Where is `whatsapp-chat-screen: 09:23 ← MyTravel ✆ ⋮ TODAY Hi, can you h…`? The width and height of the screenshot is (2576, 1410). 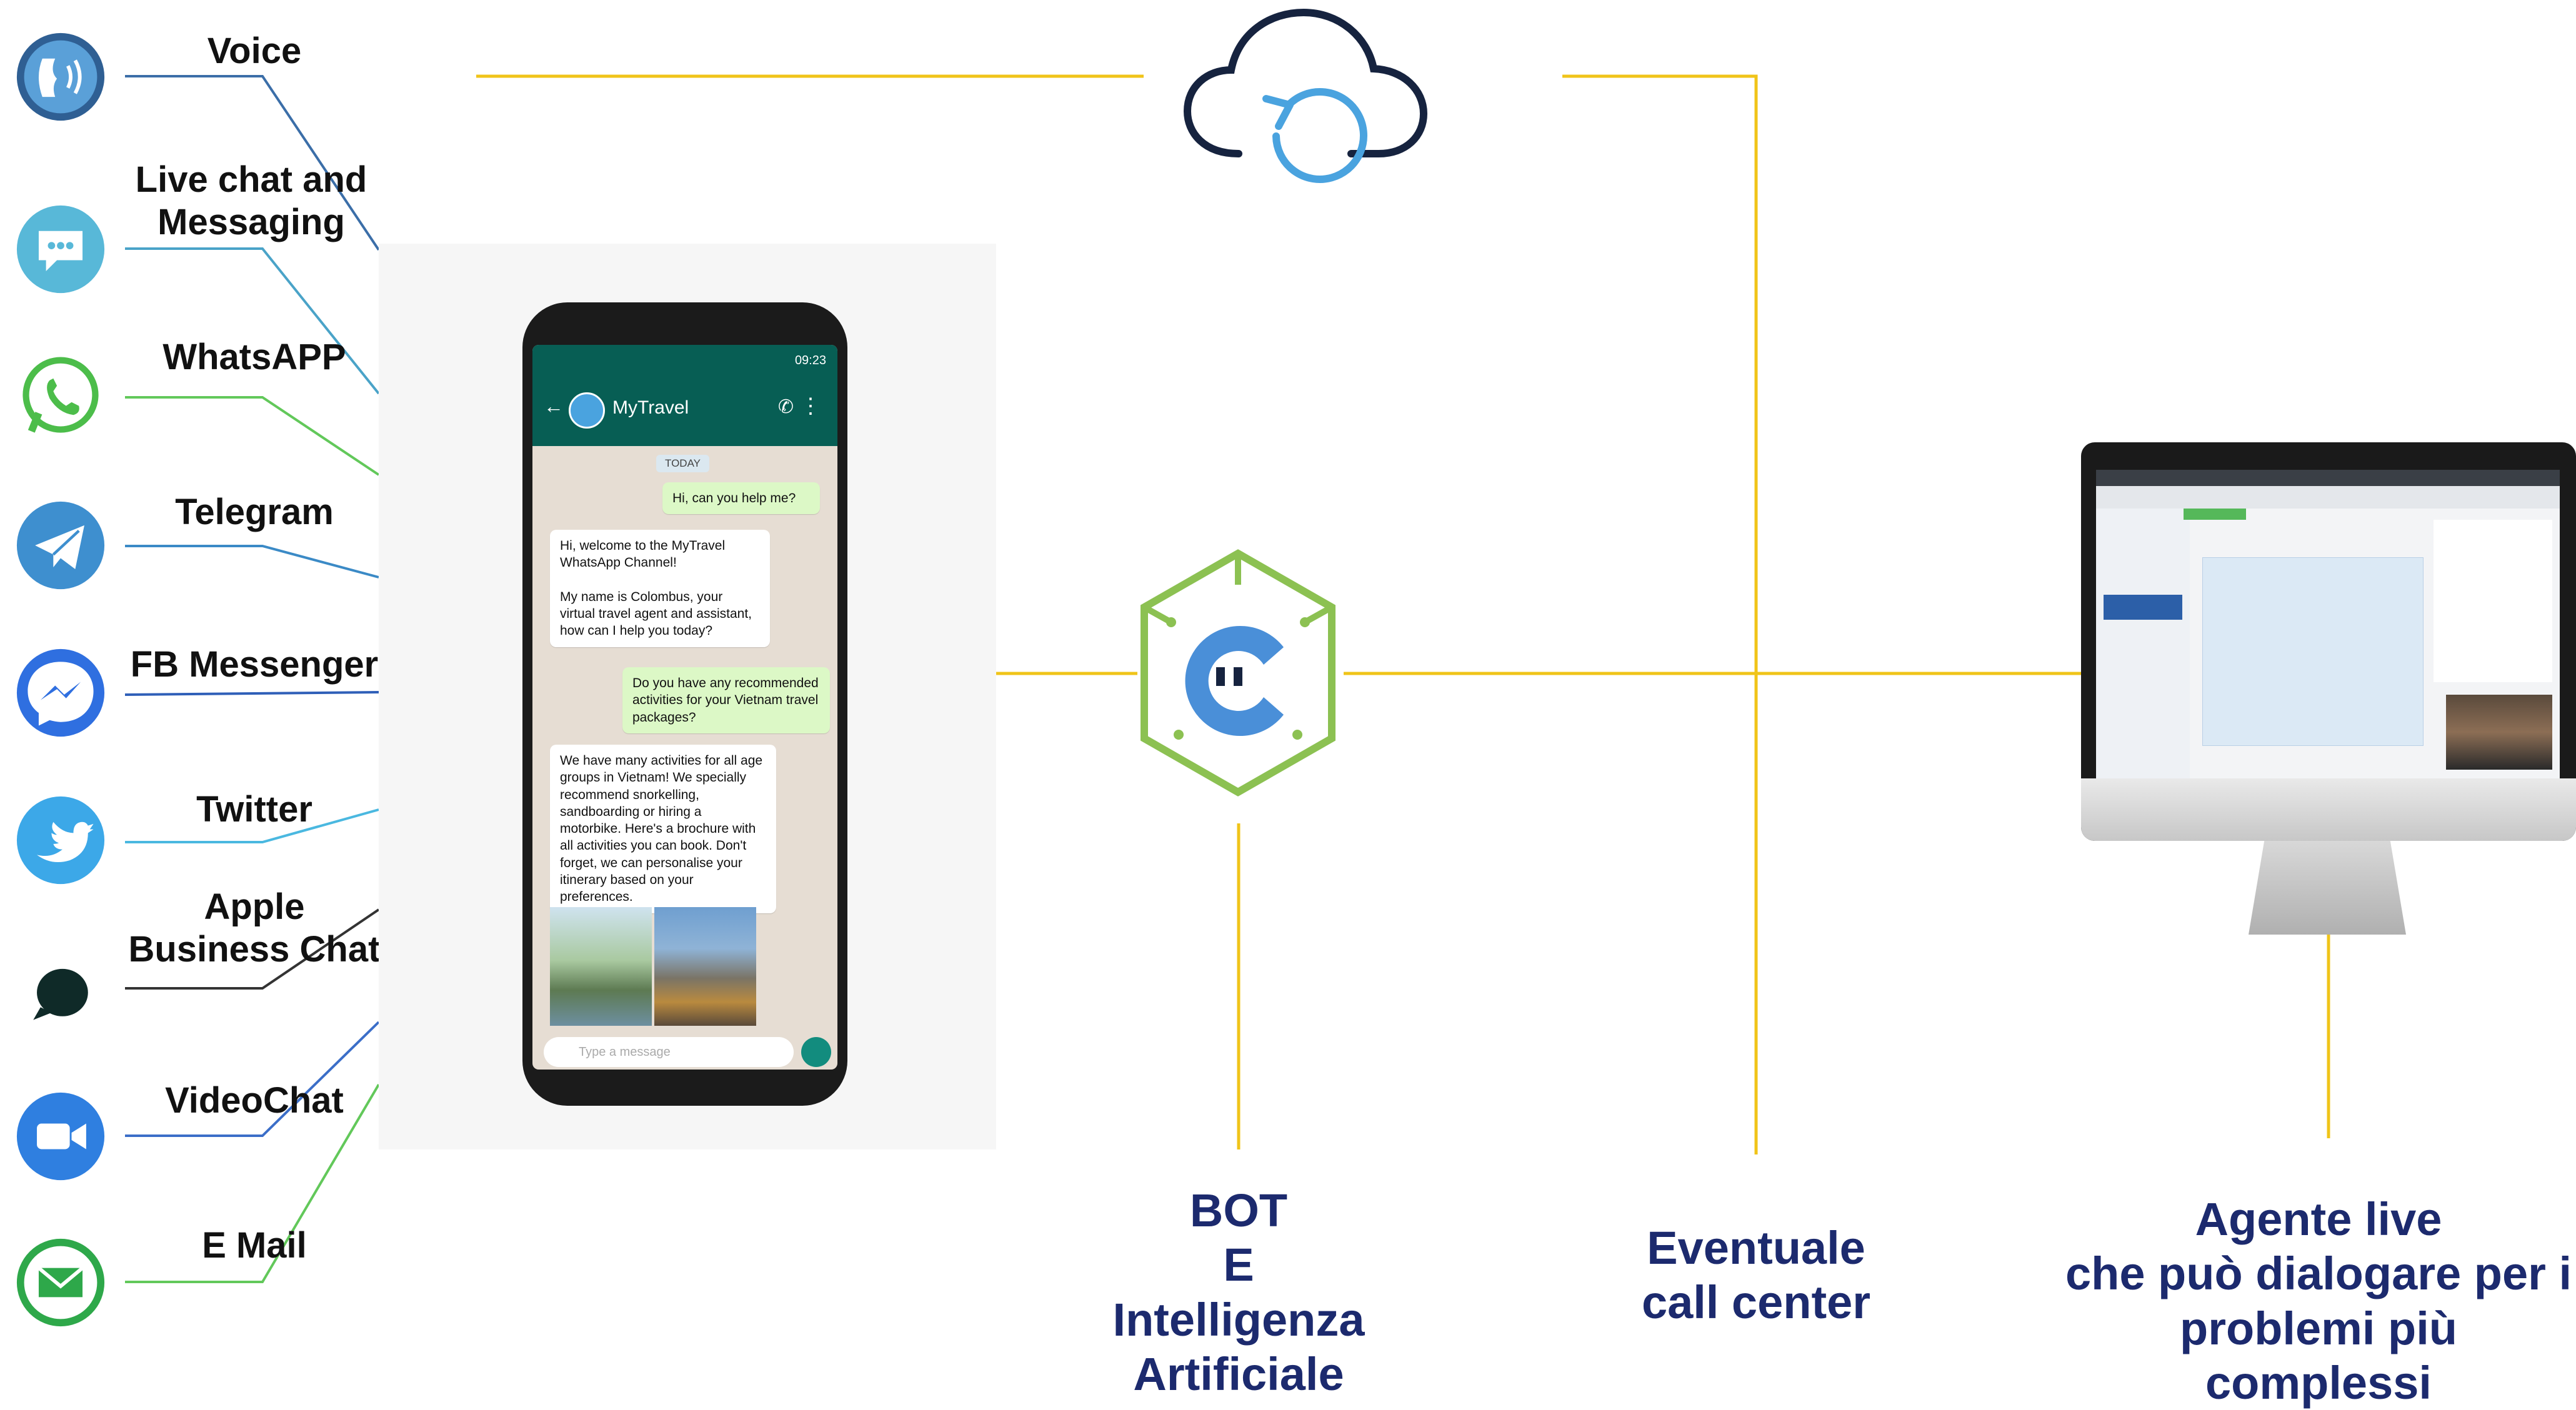
whatsapp-chat-screen: 09:23 ← MyTravel ✆ ⋮ TODAY Hi, can you h… is located at coordinates (684, 707).